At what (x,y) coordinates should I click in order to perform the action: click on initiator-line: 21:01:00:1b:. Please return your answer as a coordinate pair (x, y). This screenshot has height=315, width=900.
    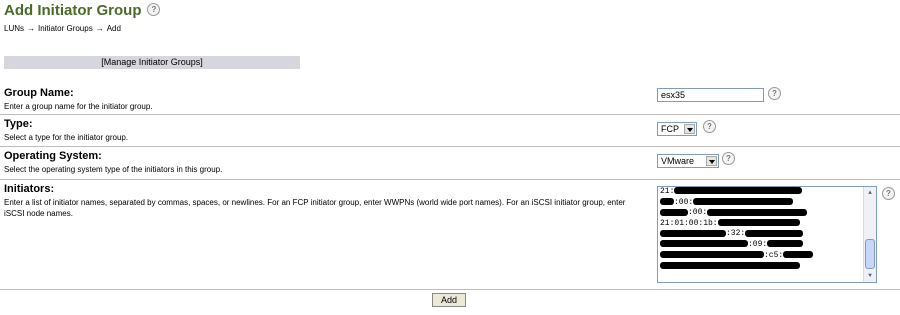
    Looking at the image, I should click on (767, 224).